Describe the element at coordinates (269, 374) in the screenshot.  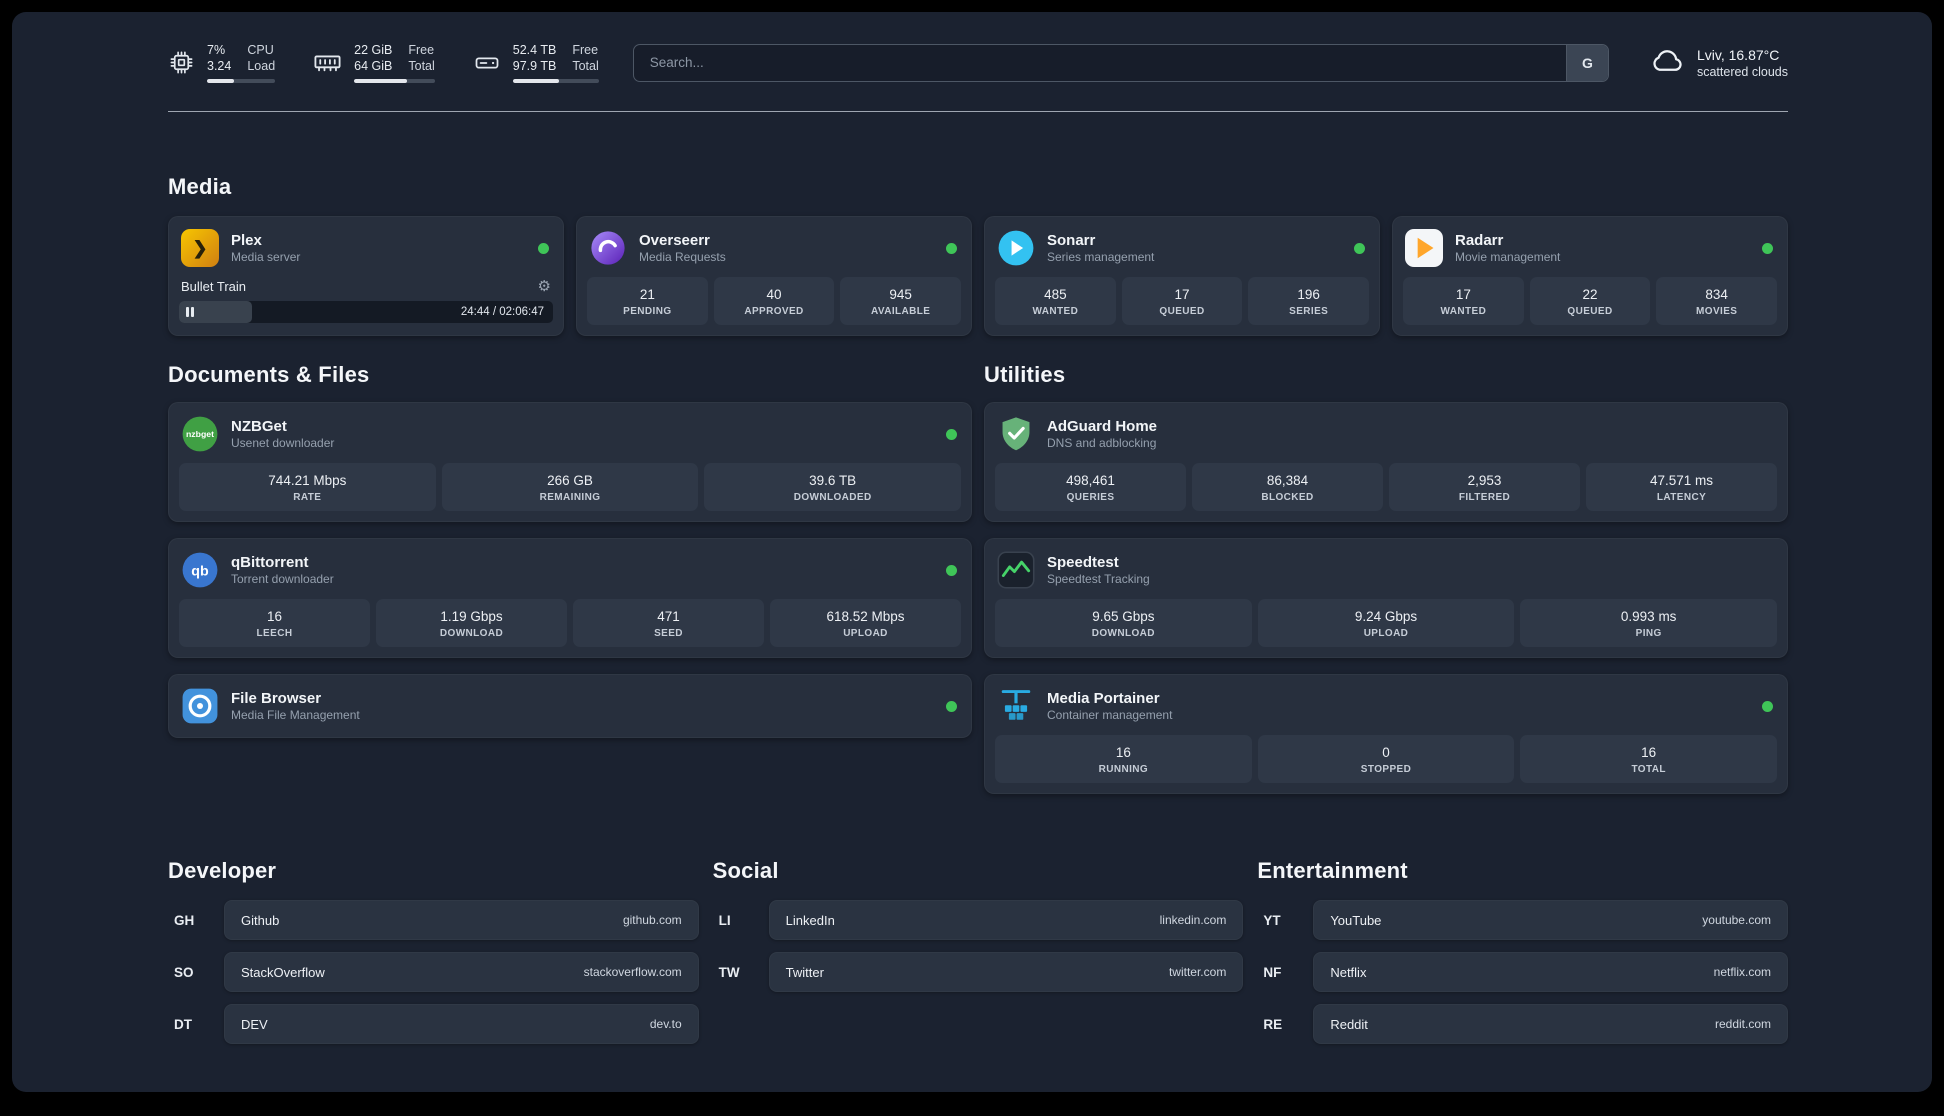
I see `documents-section-title: Documents & Files` at that location.